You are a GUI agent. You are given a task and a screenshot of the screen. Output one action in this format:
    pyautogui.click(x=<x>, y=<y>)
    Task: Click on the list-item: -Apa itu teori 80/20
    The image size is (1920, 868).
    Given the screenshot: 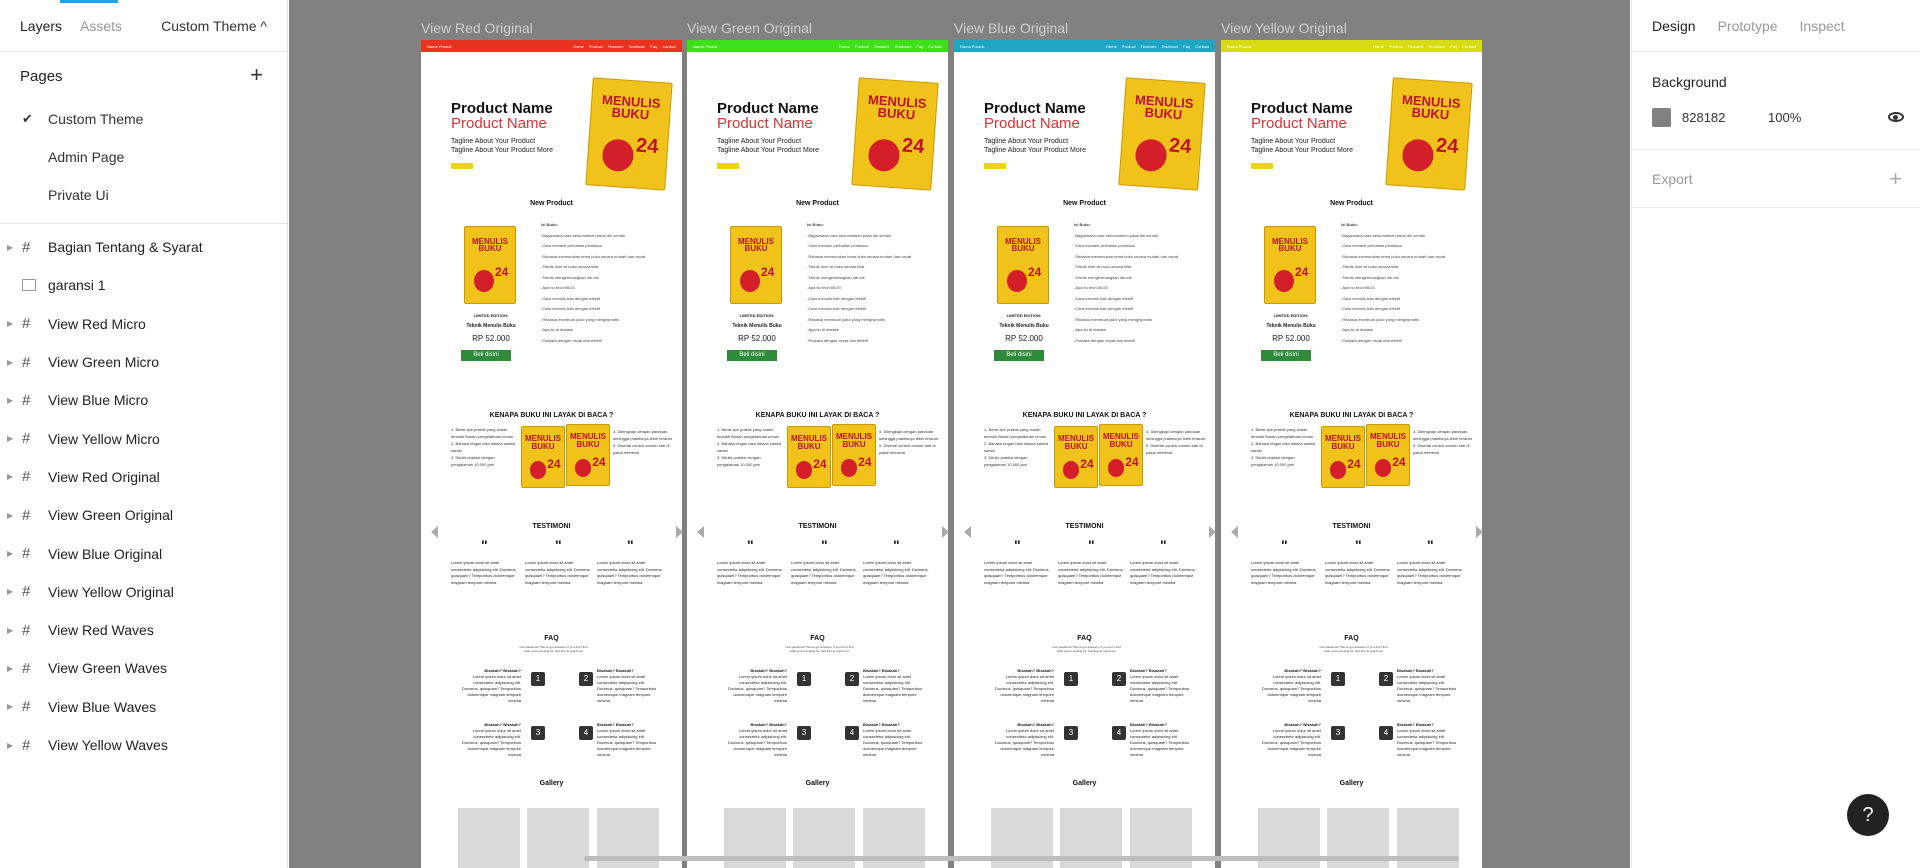 What is the action you would take?
    pyautogui.click(x=874, y=290)
    